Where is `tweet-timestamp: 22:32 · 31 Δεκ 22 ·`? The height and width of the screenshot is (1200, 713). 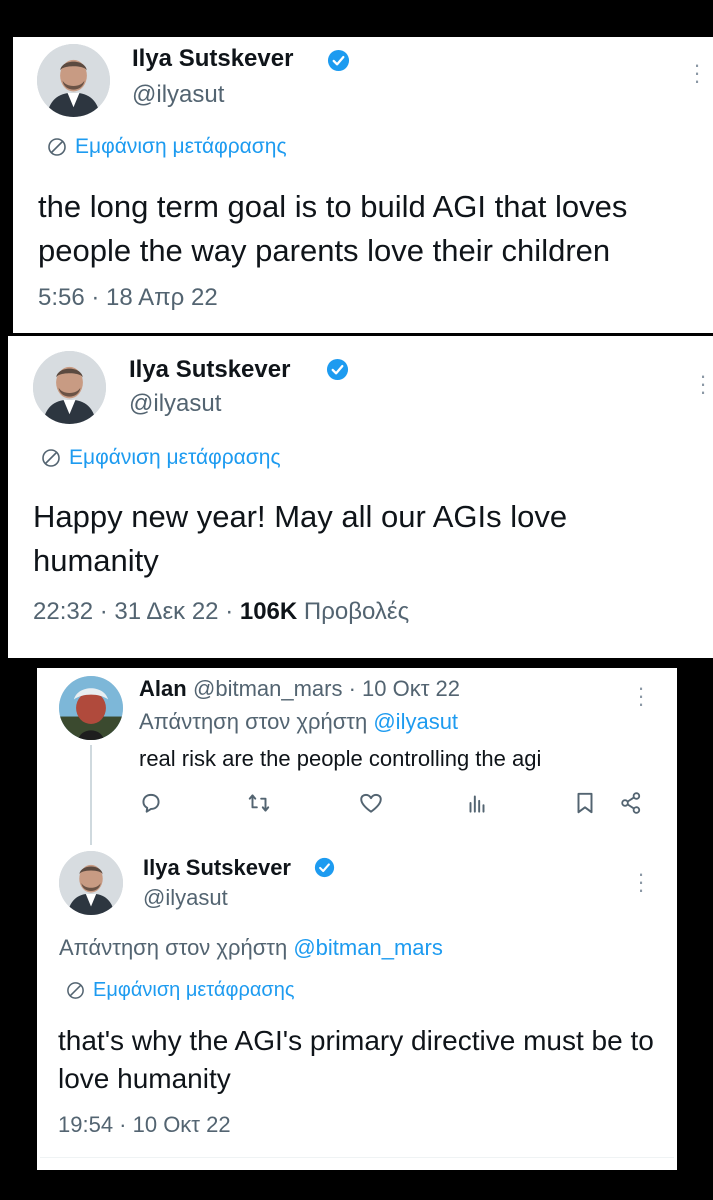
tweet-timestamp: 22:32 · 31 Δεκ 22 · is located at coordinates (136, 611).